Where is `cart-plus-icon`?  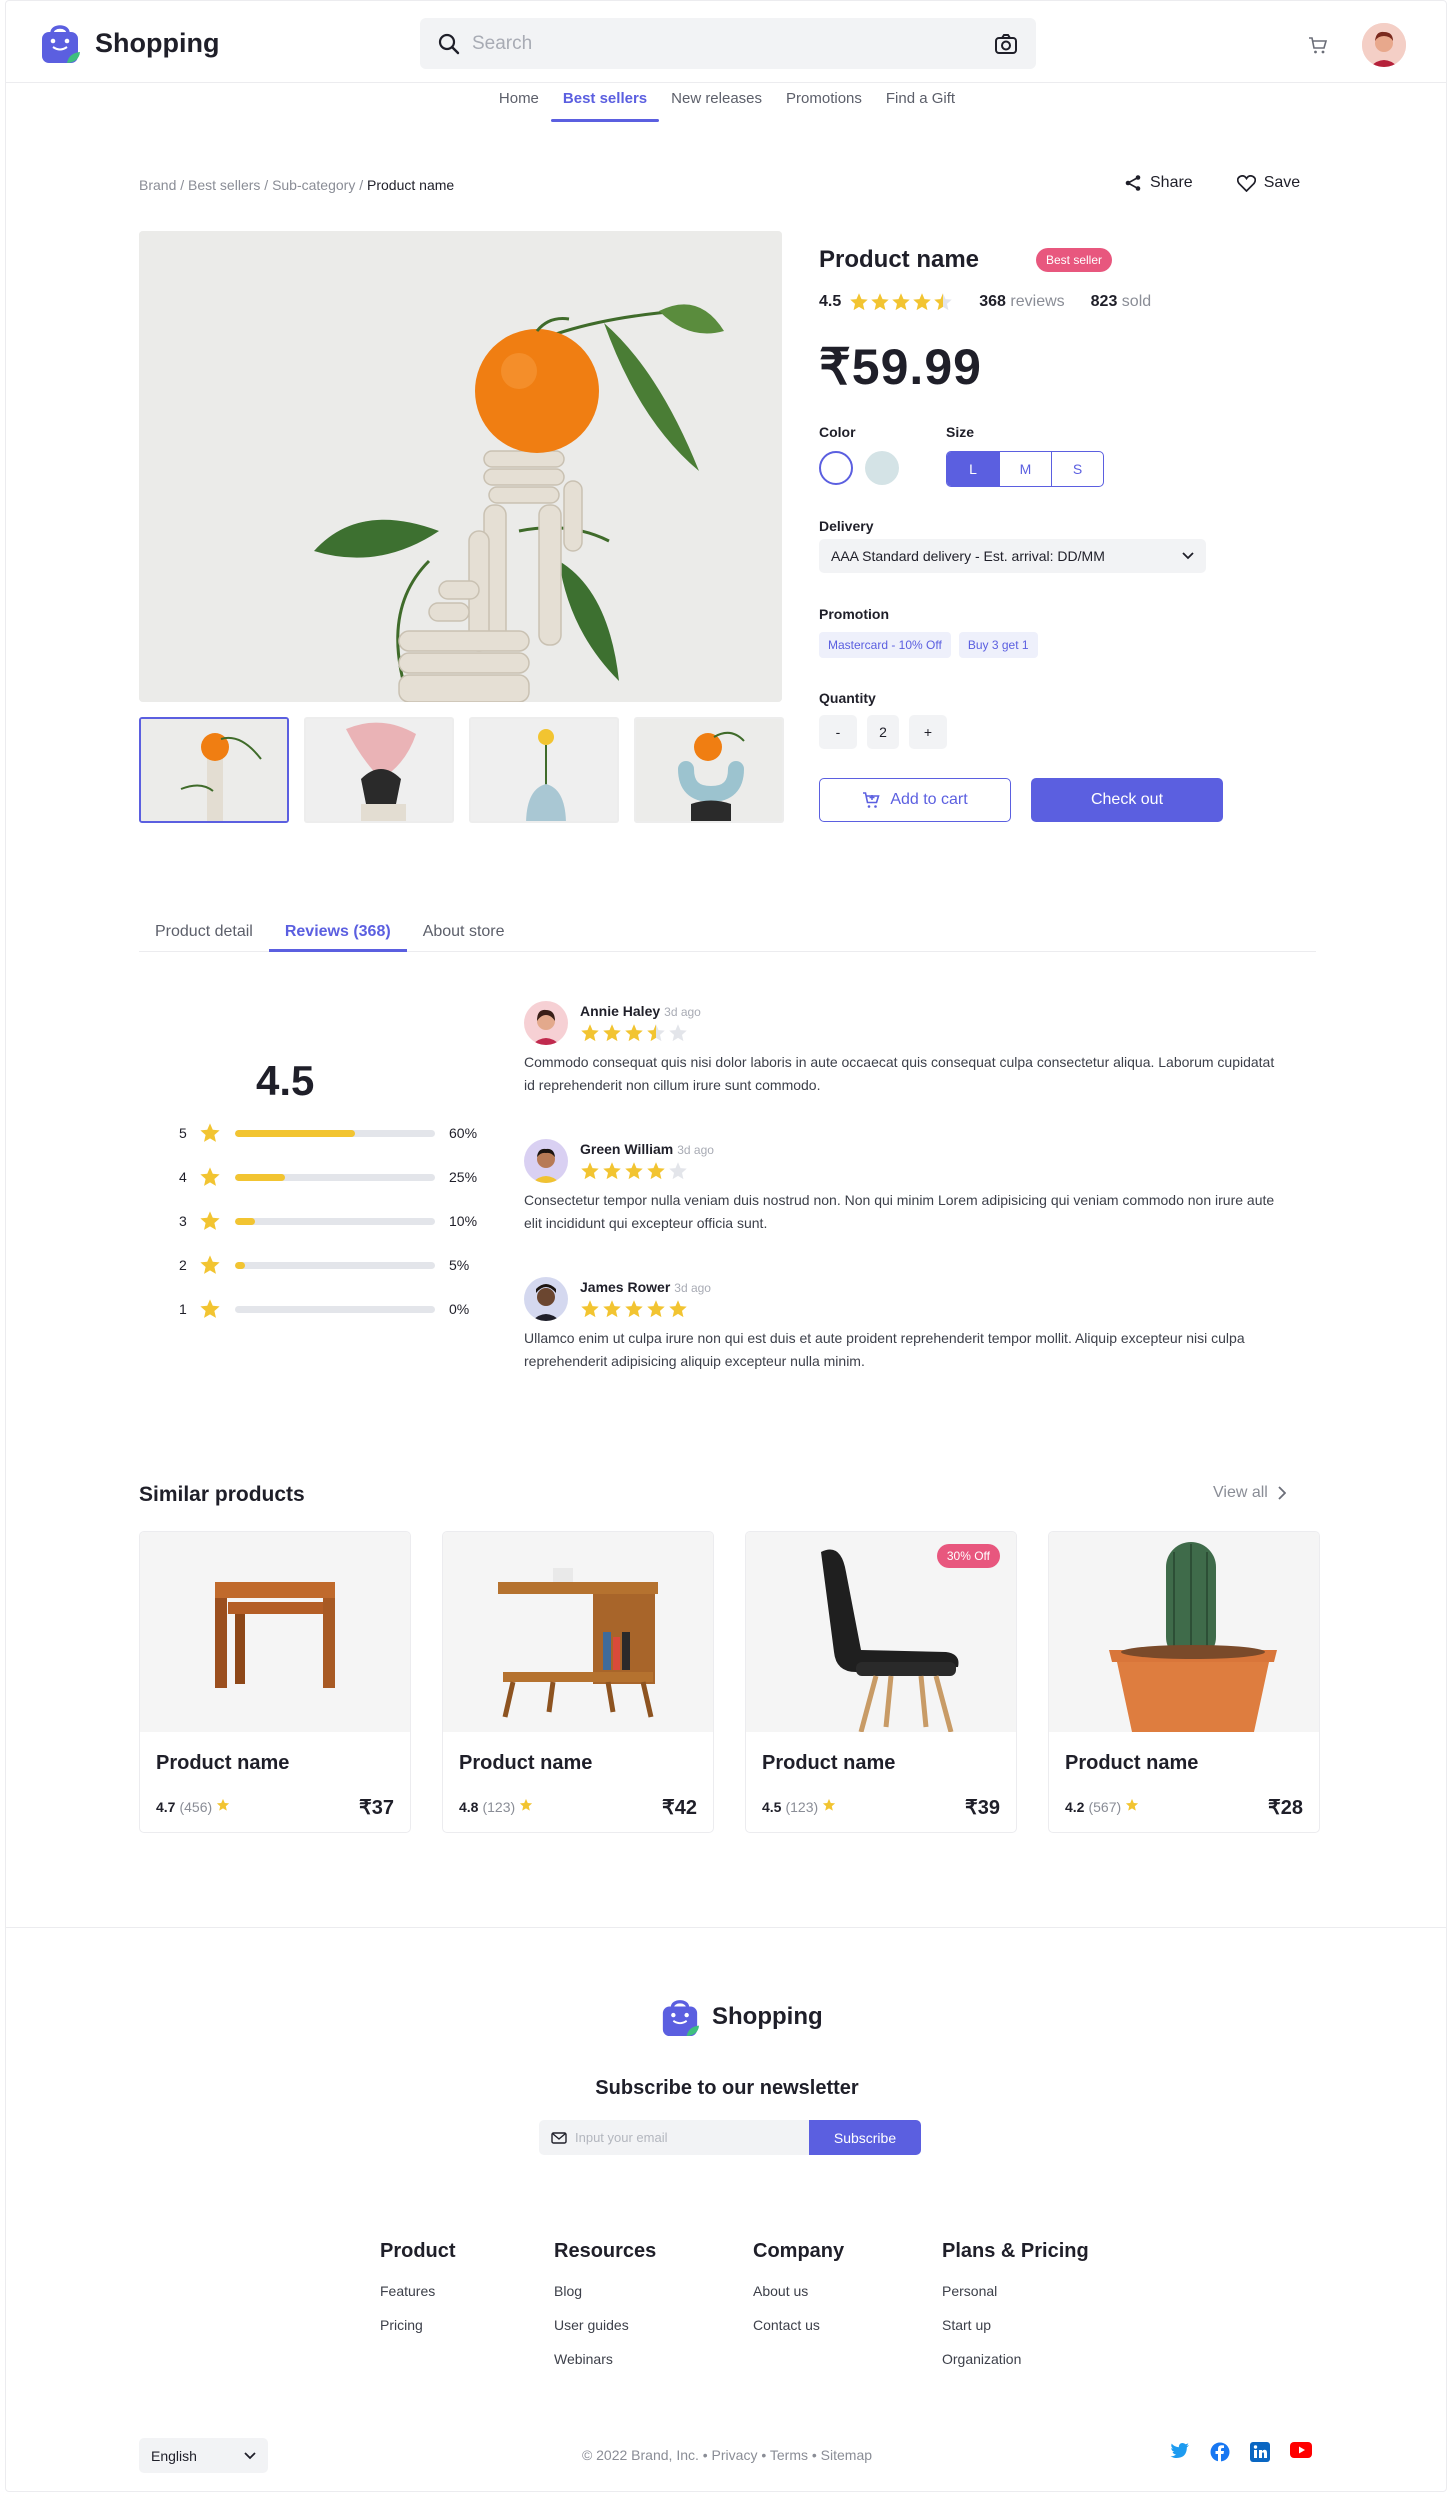 cart-plus-icon is located at coordinates (871, 800).